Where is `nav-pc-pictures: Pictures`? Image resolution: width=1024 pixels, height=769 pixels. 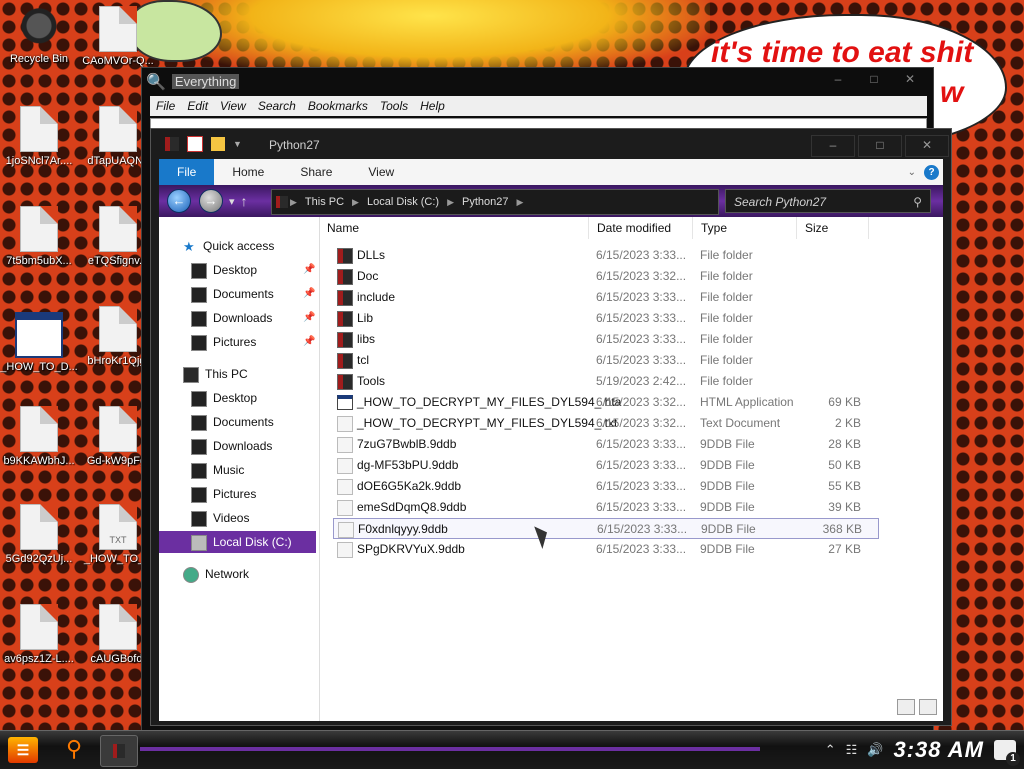
nav-pc-pictures: Pictures is located at coordinates (223, 494).